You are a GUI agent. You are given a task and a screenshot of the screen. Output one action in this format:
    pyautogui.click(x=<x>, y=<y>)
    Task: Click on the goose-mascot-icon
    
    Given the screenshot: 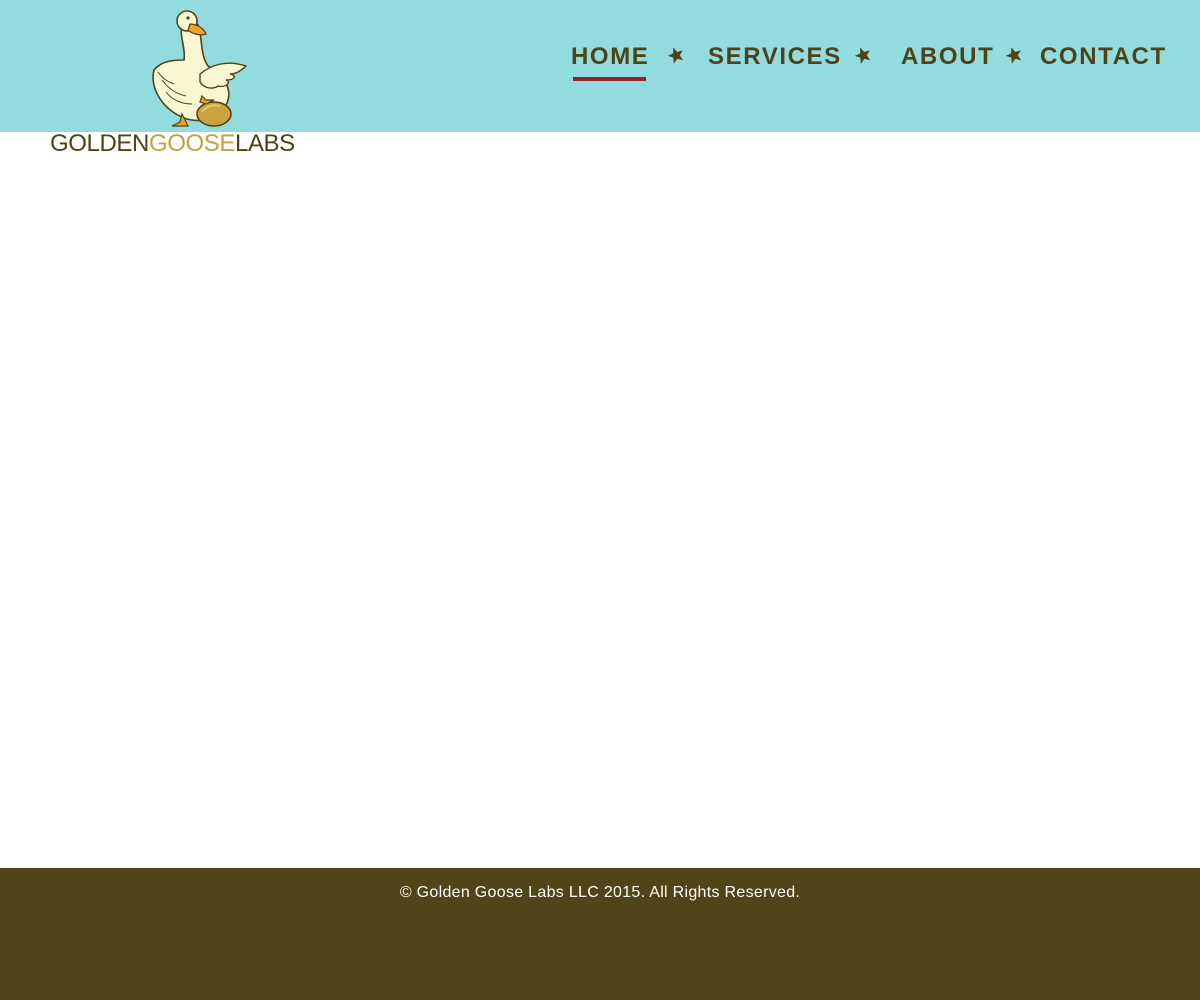 What is the action you would take?
    pyautogui.click(x=200, y=68)
    